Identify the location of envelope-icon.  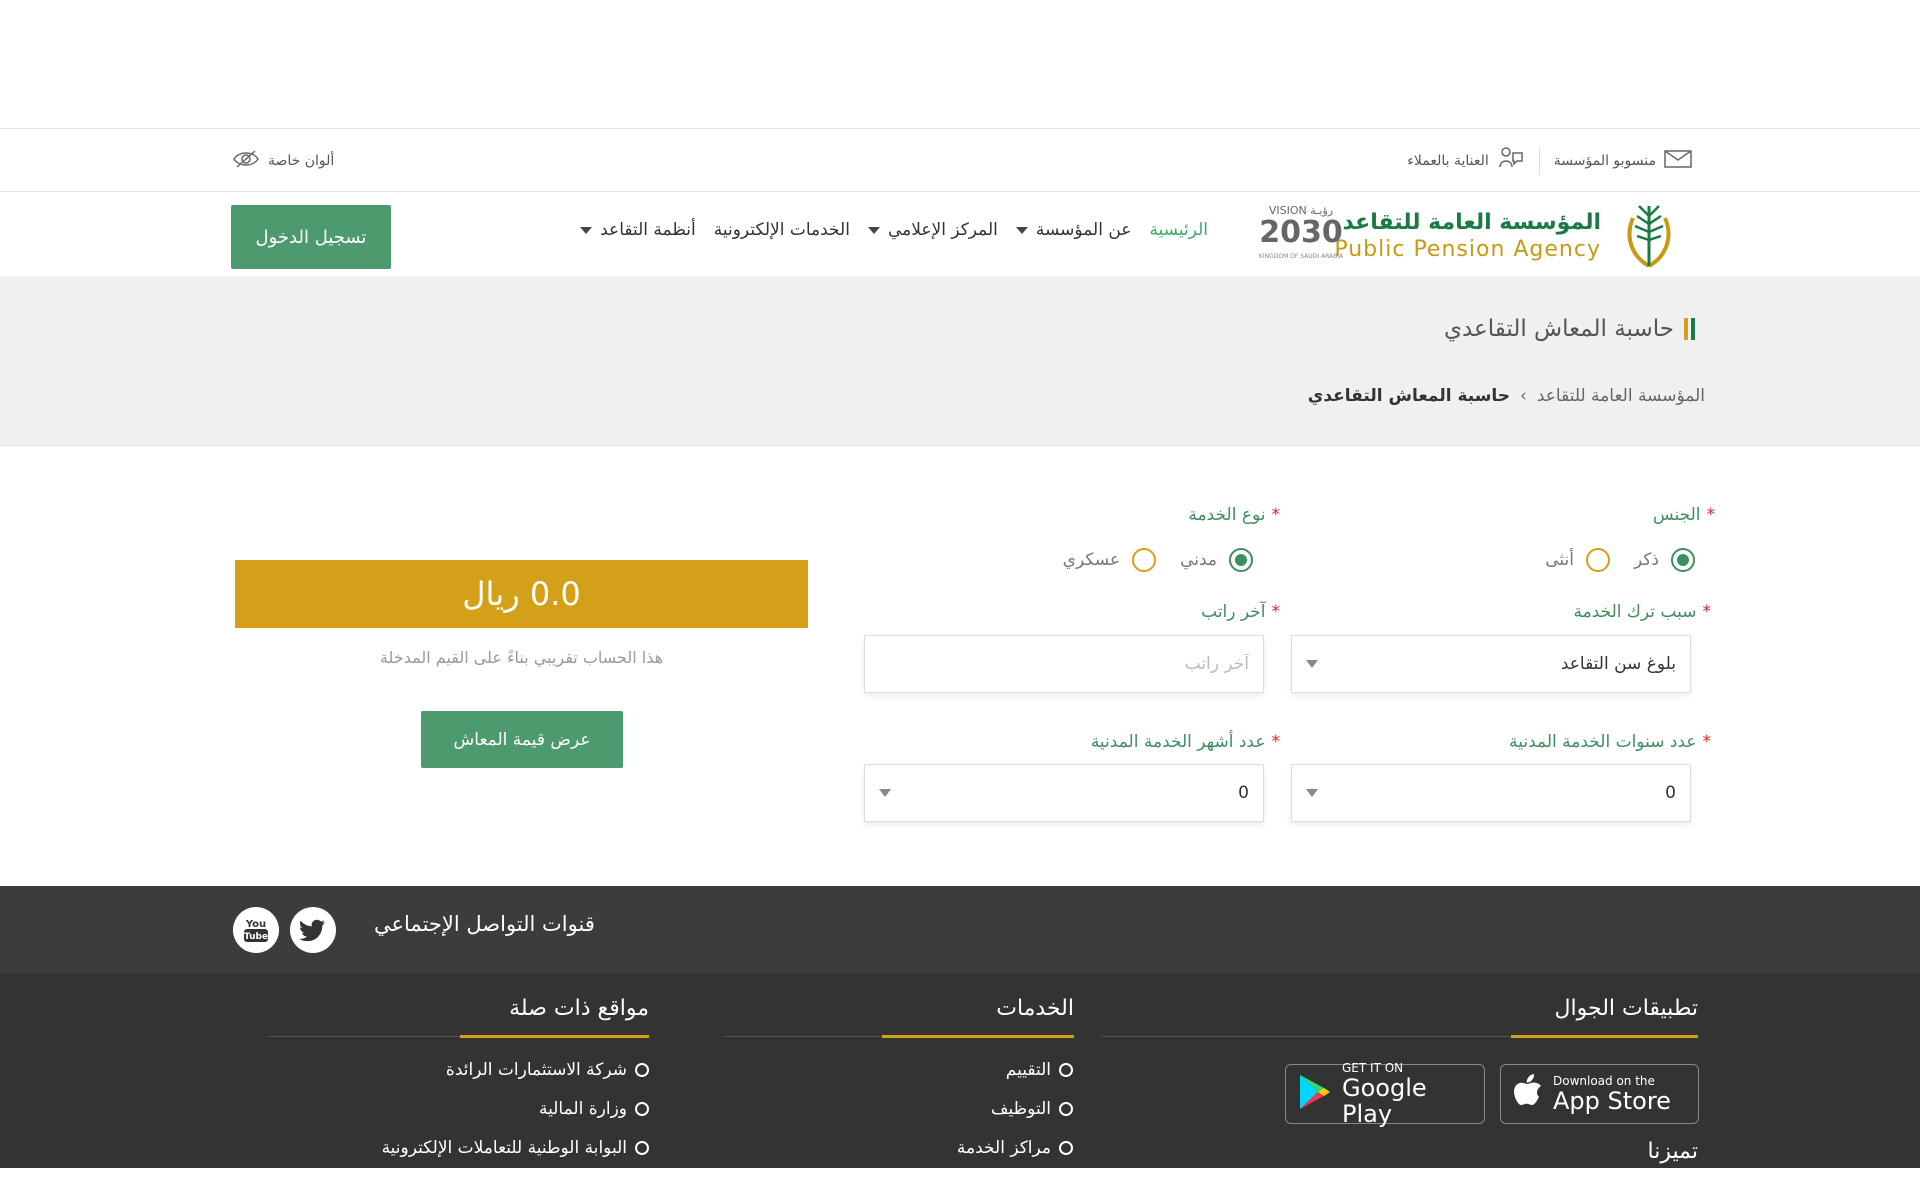
(1678, 161).